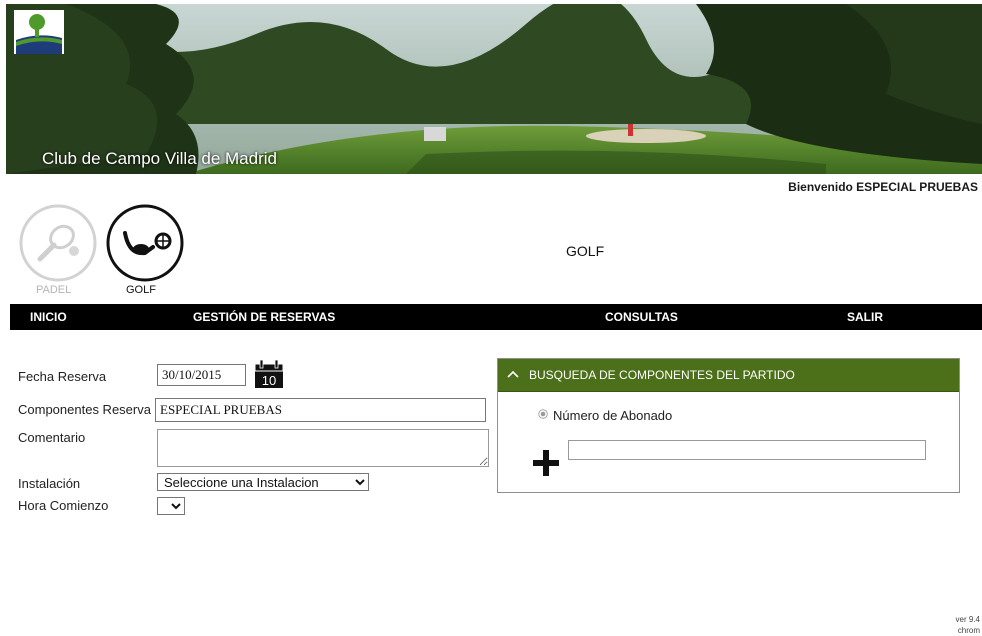 Image resolution: width=982 pixels, height=636 pixels. I want to click on section-title: GOLF, so click(585, 251).